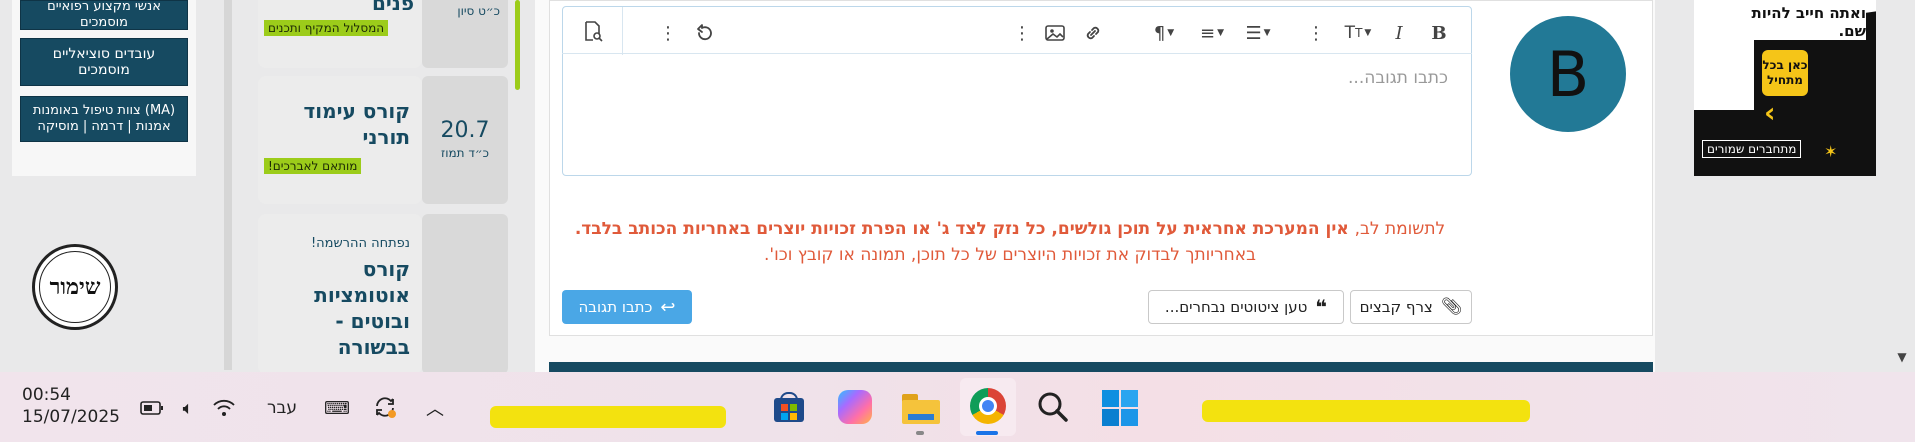 Image resolution: width=1915 pixels, height=442 pixels. What do you see at coordinates (1055, 33) in the screenshot?
I see `image-icon` at bounding box center [1055, 33].